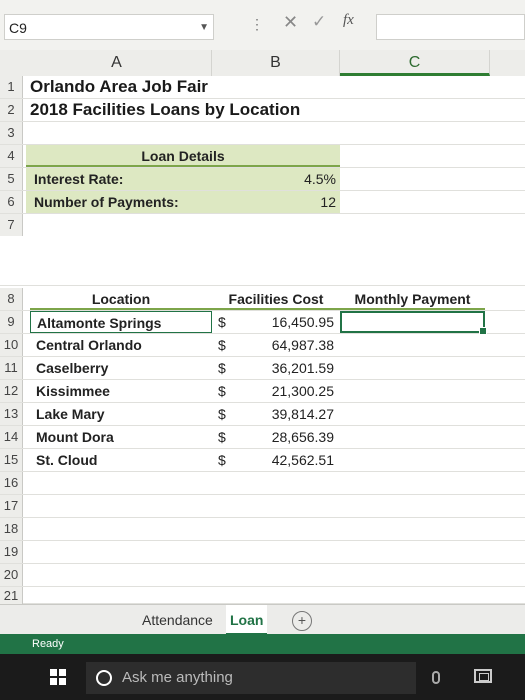 This screenshot has width=525, height=700. Describe the element at coordinates (11, 460) in the screenshot. I see `row-number: 15` at that location.